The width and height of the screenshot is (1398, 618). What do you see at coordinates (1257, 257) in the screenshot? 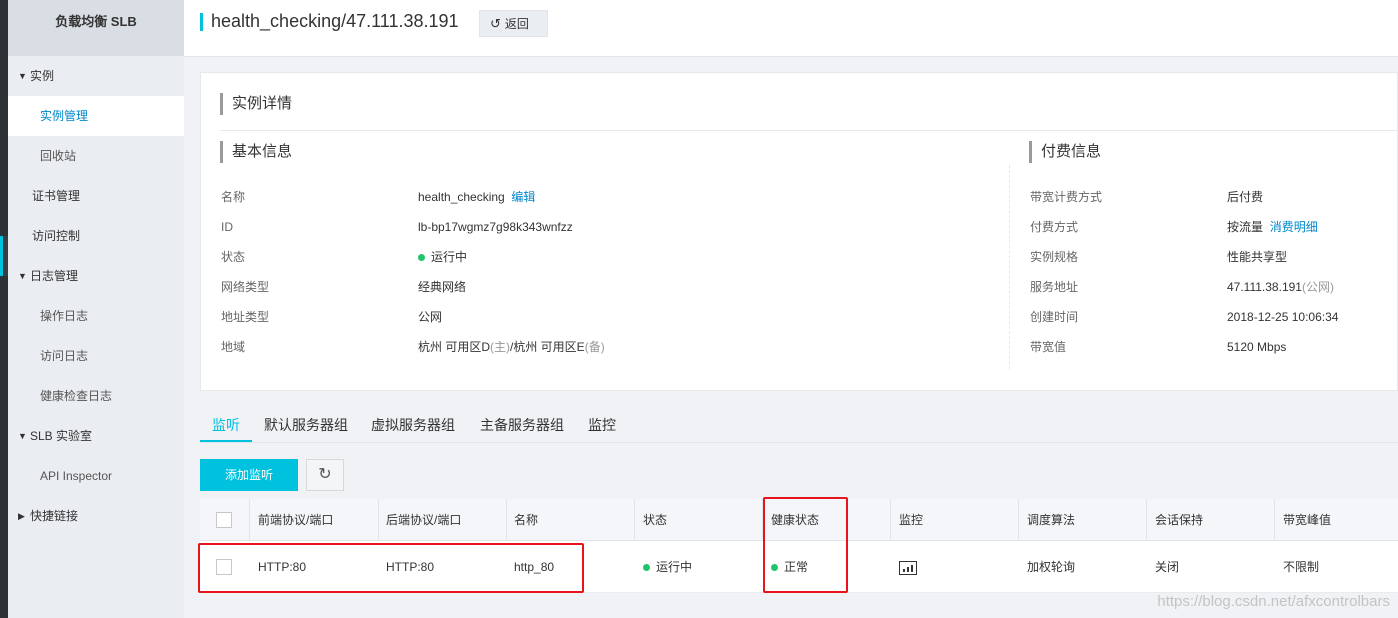
I see `instance-spec-value: 性能共享型` at bounding box center [1257, 257].